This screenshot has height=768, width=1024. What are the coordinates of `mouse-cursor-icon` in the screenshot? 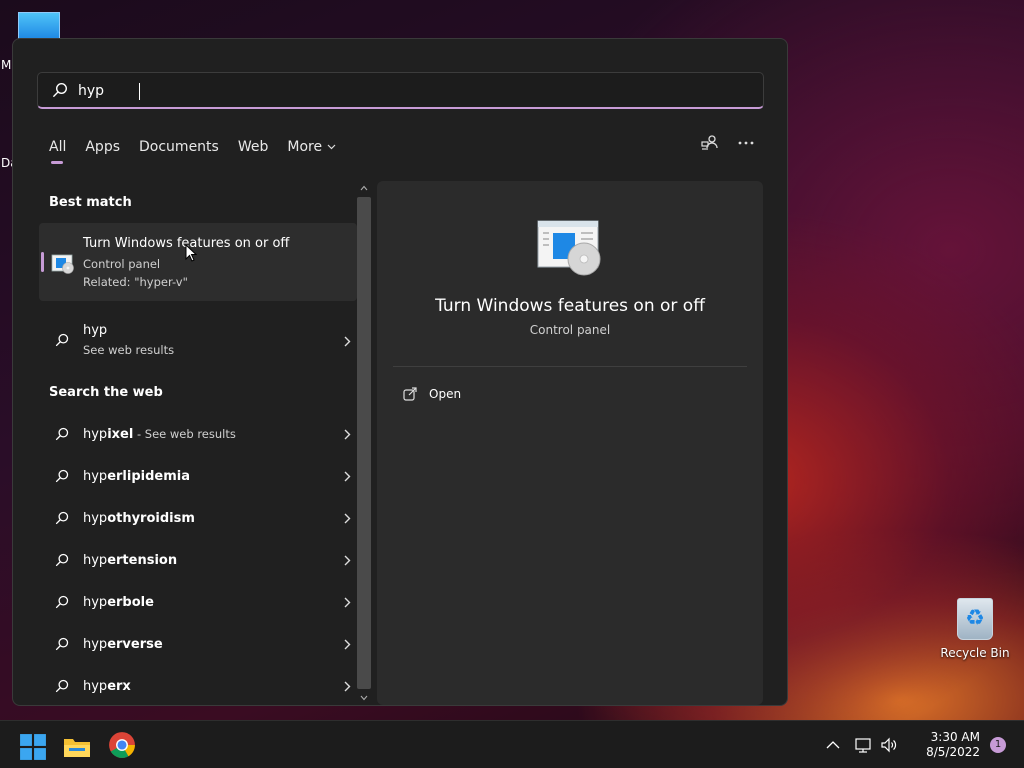 It's located at (191, 253).